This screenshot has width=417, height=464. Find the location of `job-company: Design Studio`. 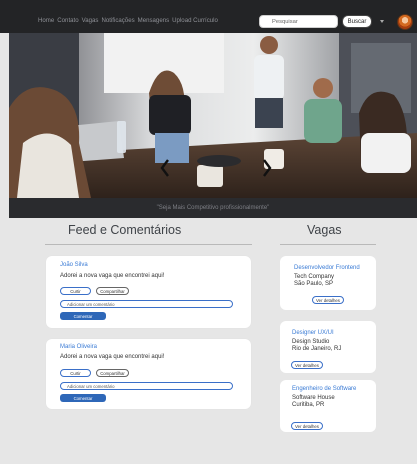

job-company: Design Studio is located at coordinates (311, 342).